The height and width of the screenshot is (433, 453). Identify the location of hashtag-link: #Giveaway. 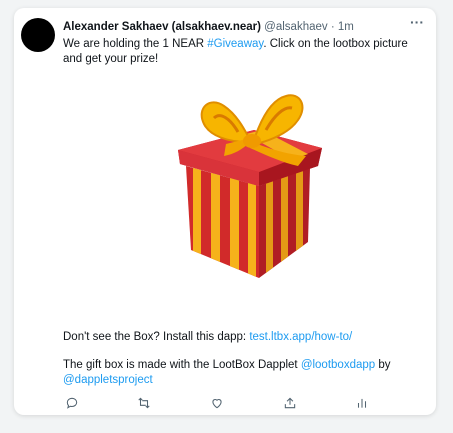
(235, 44).